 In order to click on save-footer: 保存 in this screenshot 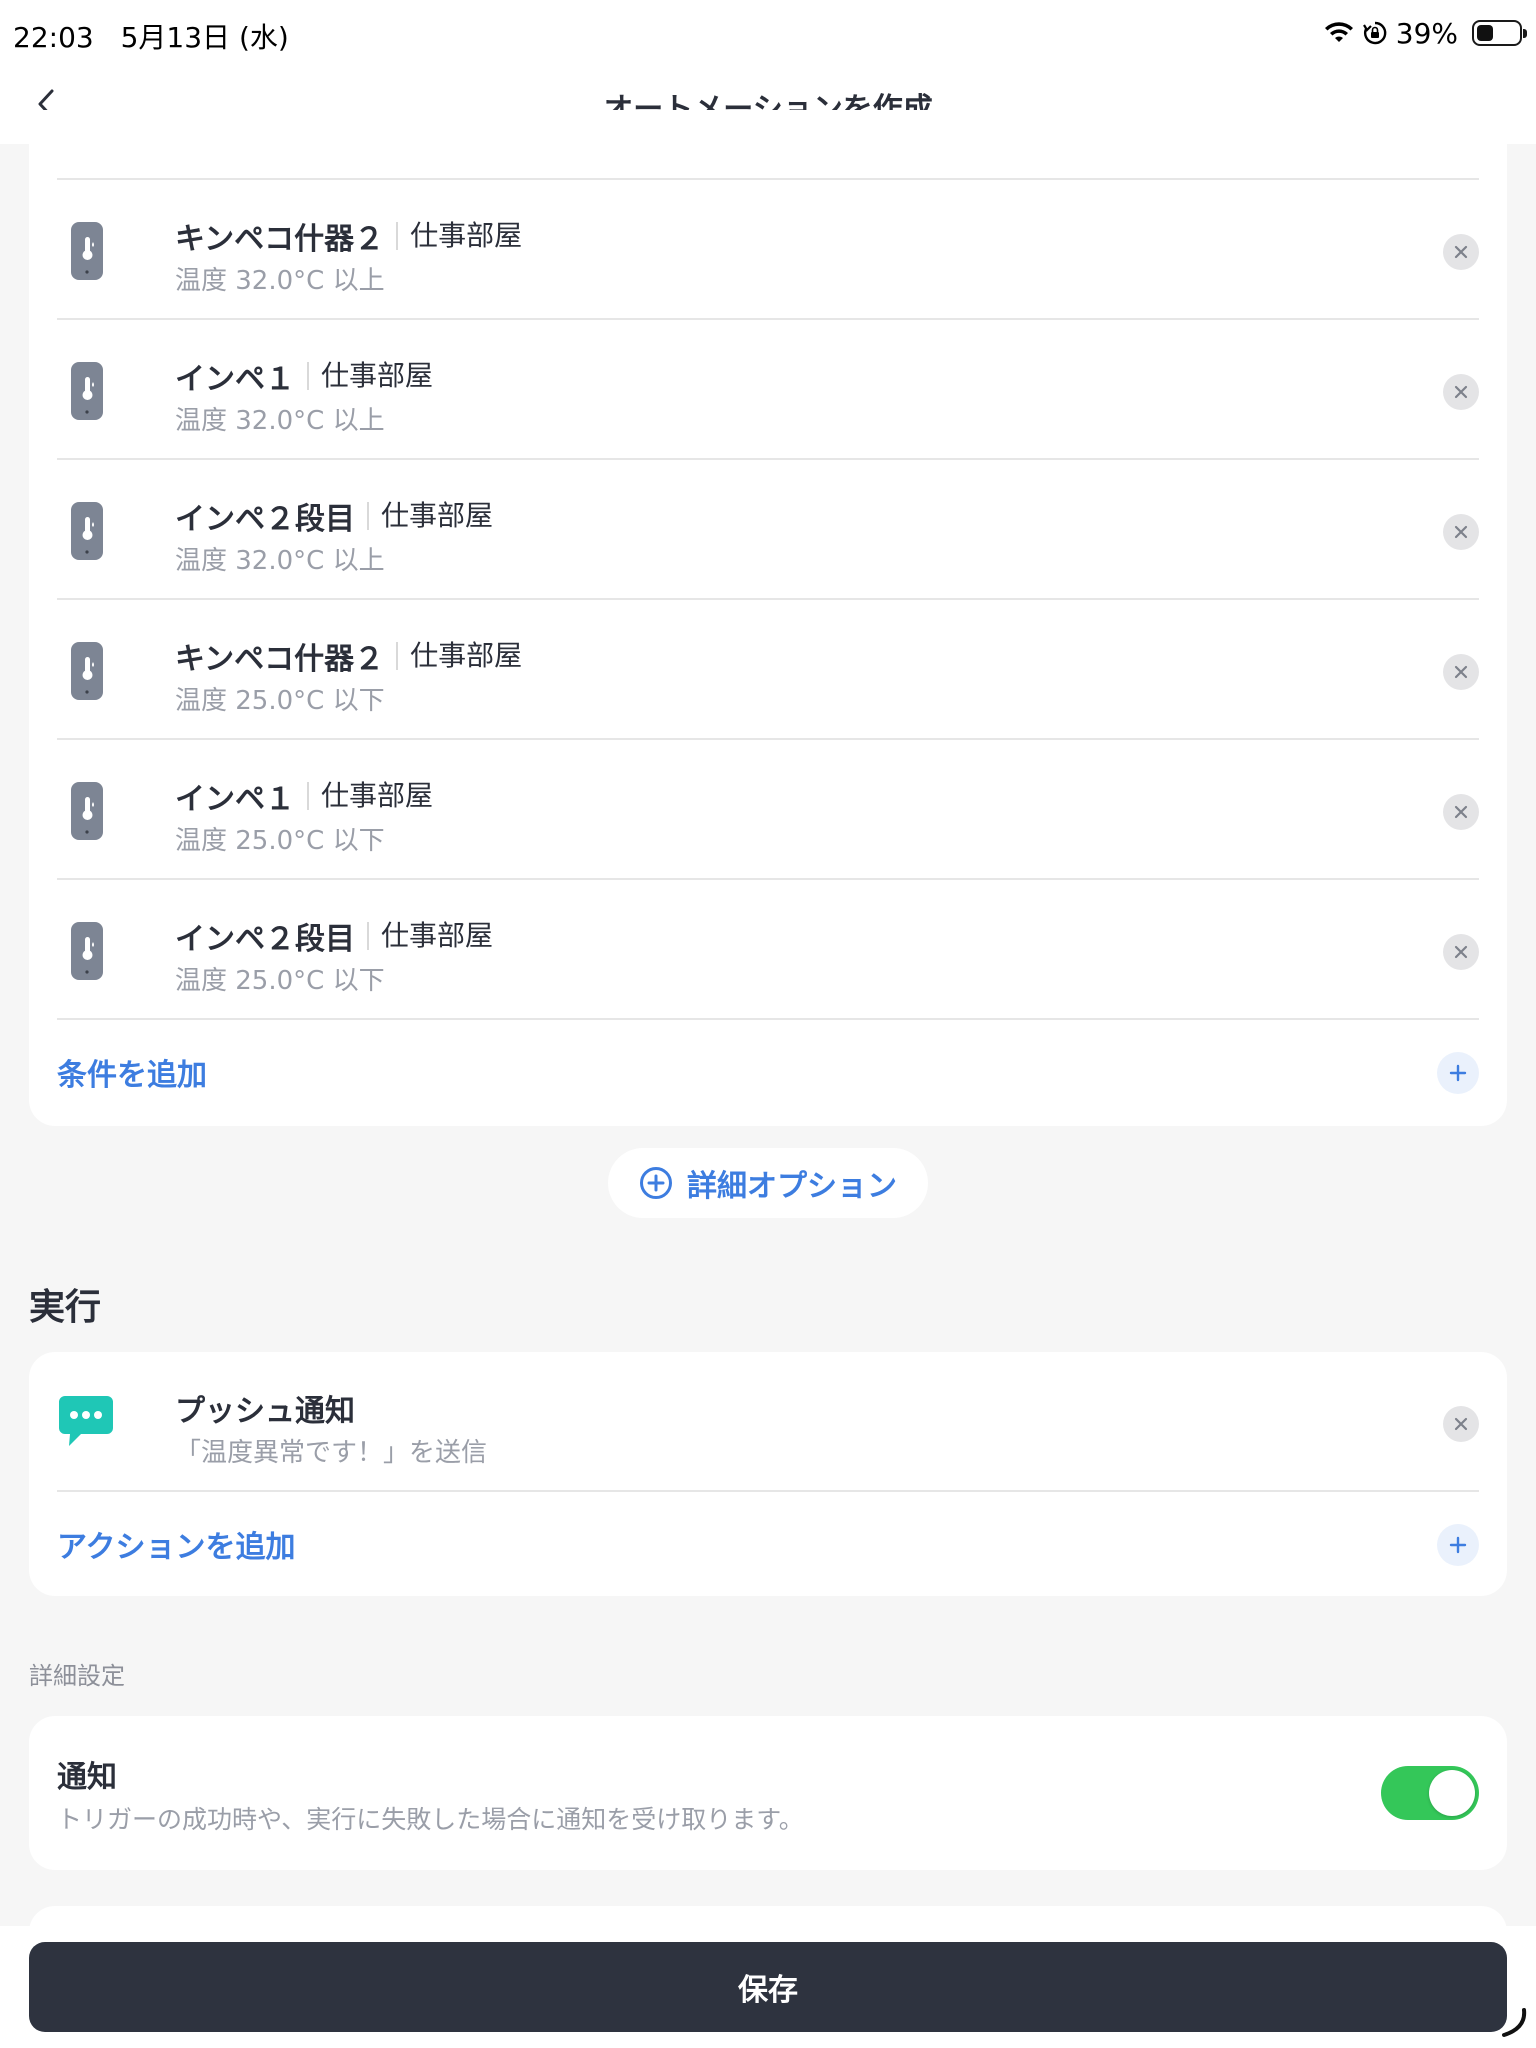, I will do `click(768, 1987)`.